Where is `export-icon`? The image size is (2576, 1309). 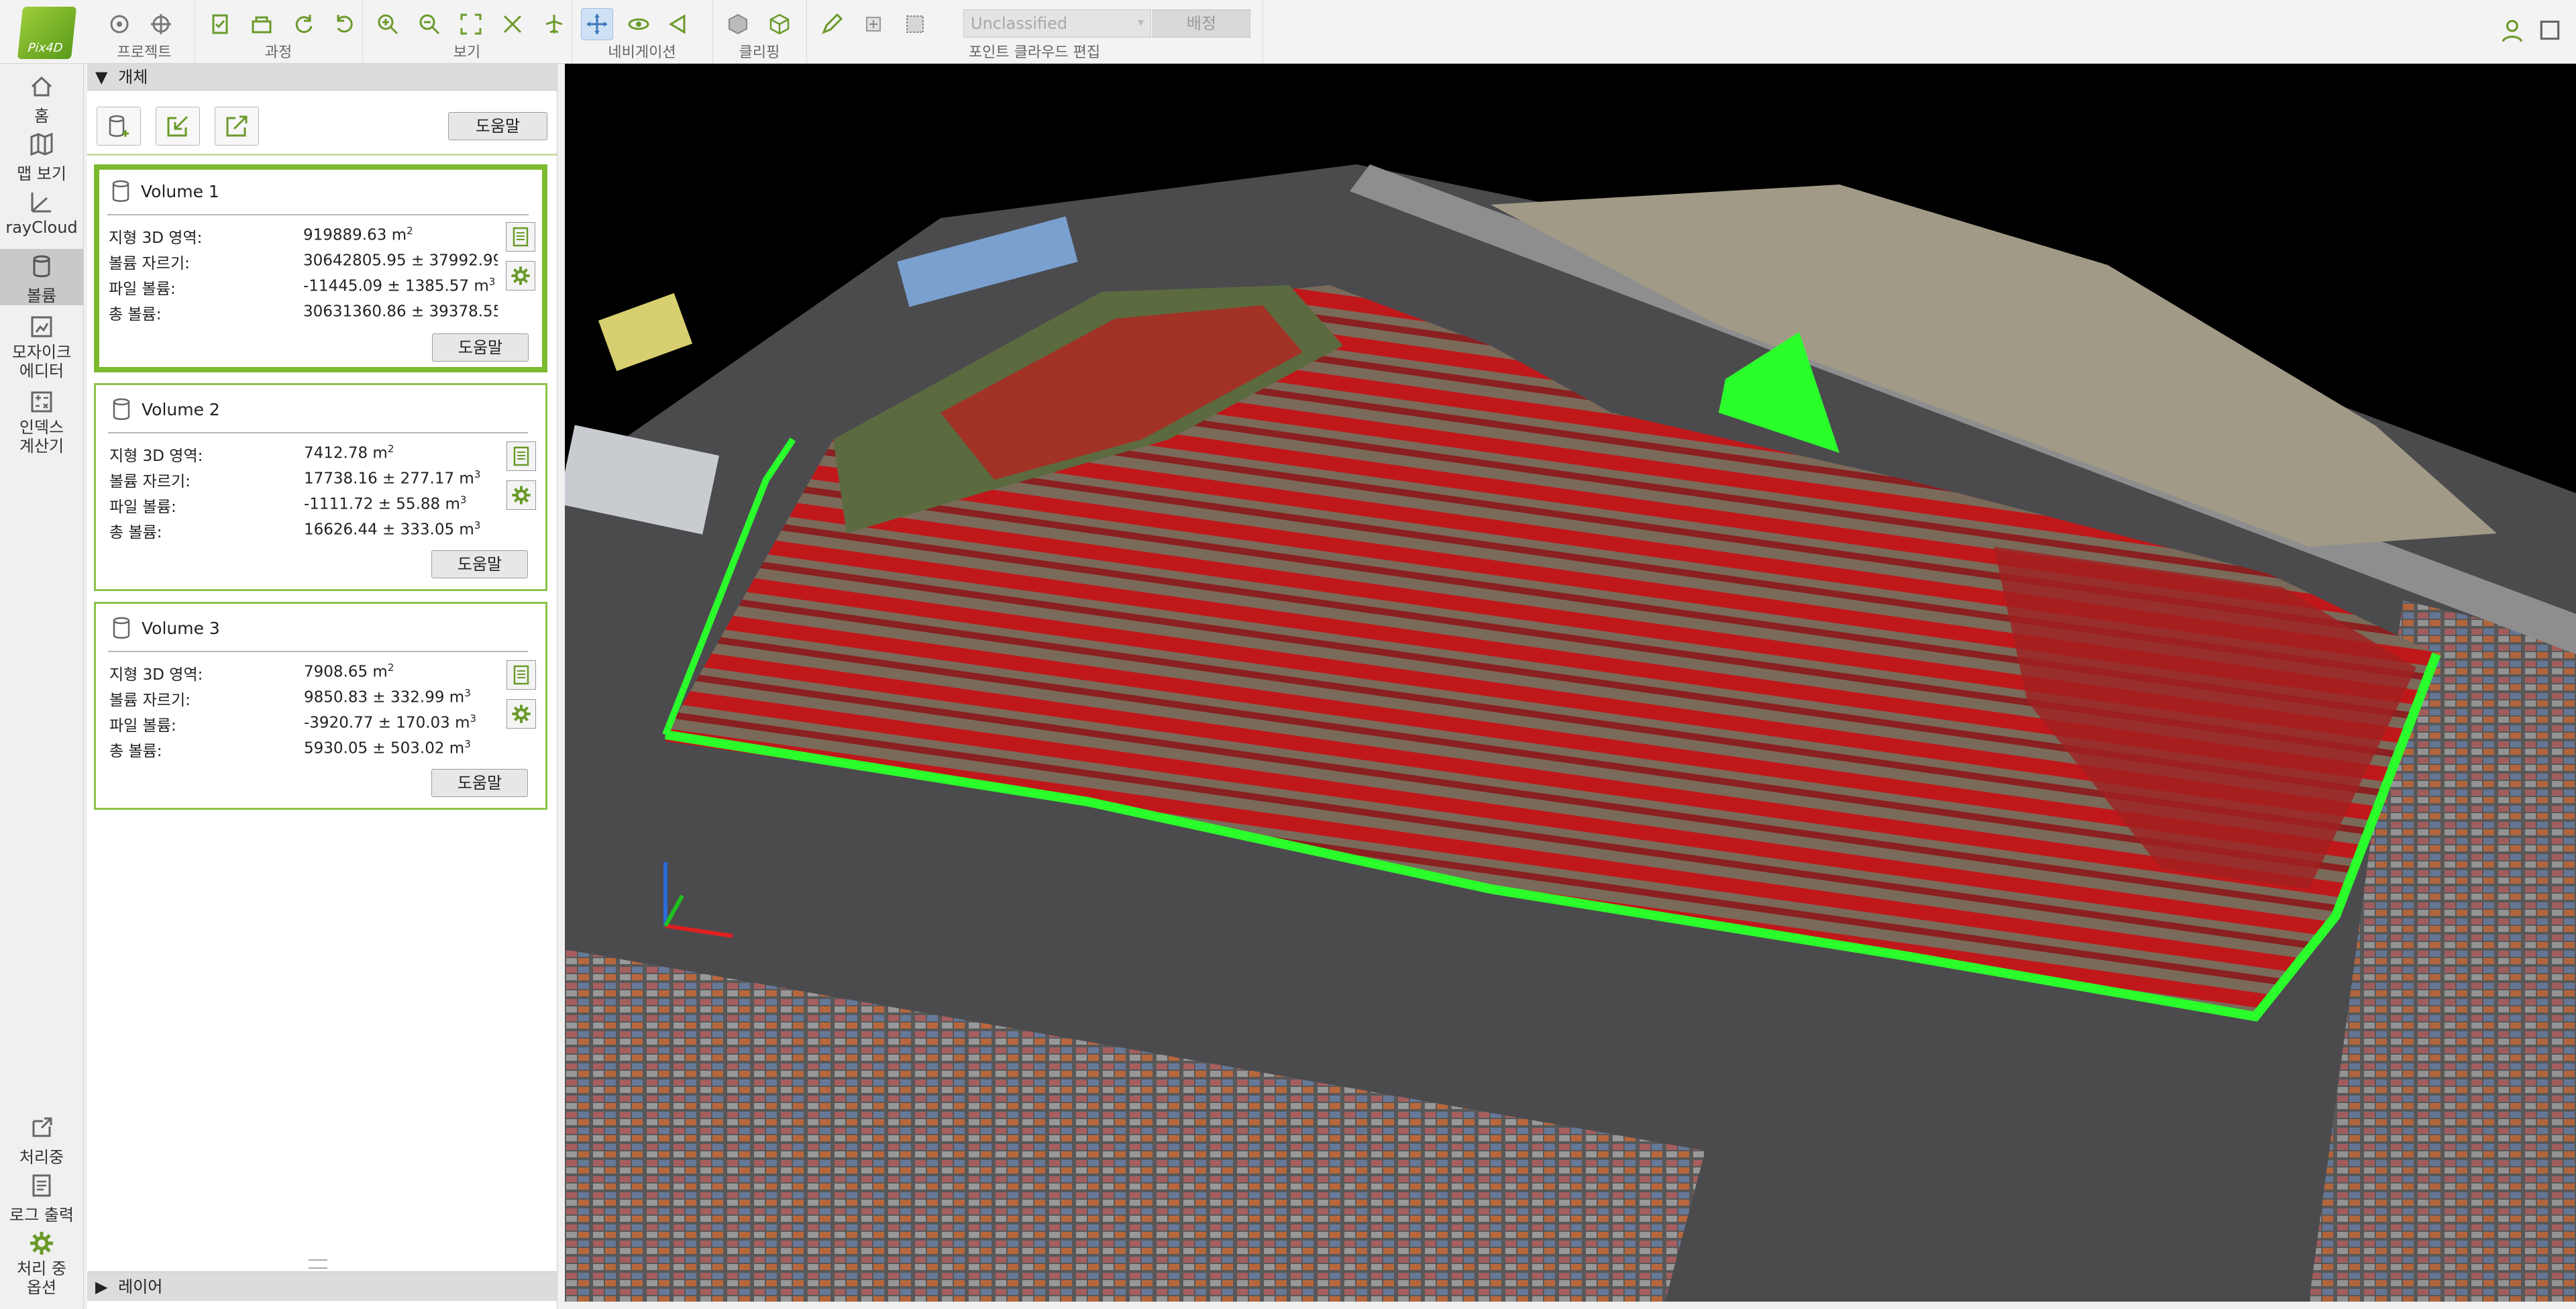 export-icon is located at coordinates (237, 126).